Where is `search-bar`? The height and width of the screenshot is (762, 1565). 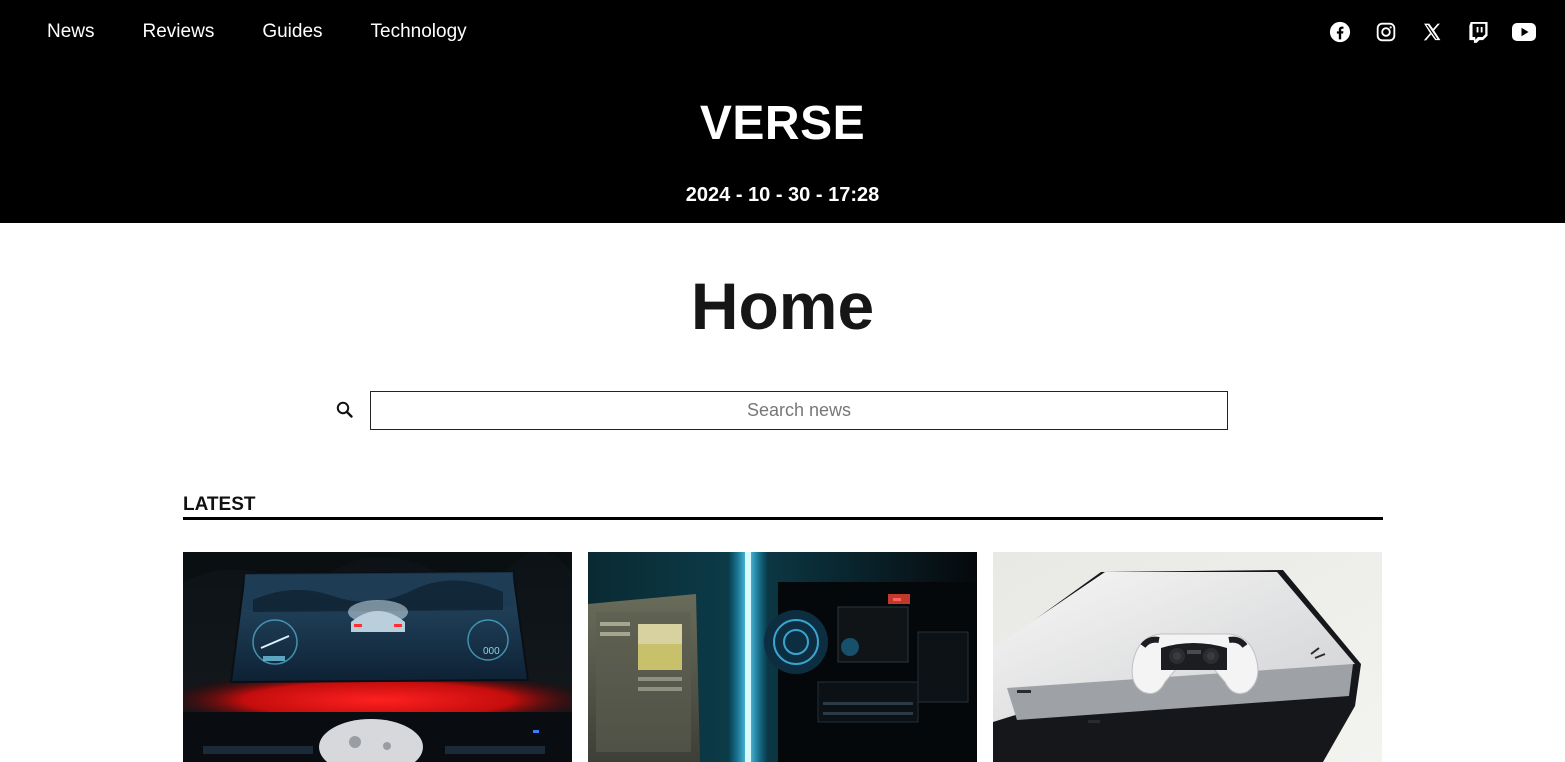
search-bar is located at coordinates (781, 410).